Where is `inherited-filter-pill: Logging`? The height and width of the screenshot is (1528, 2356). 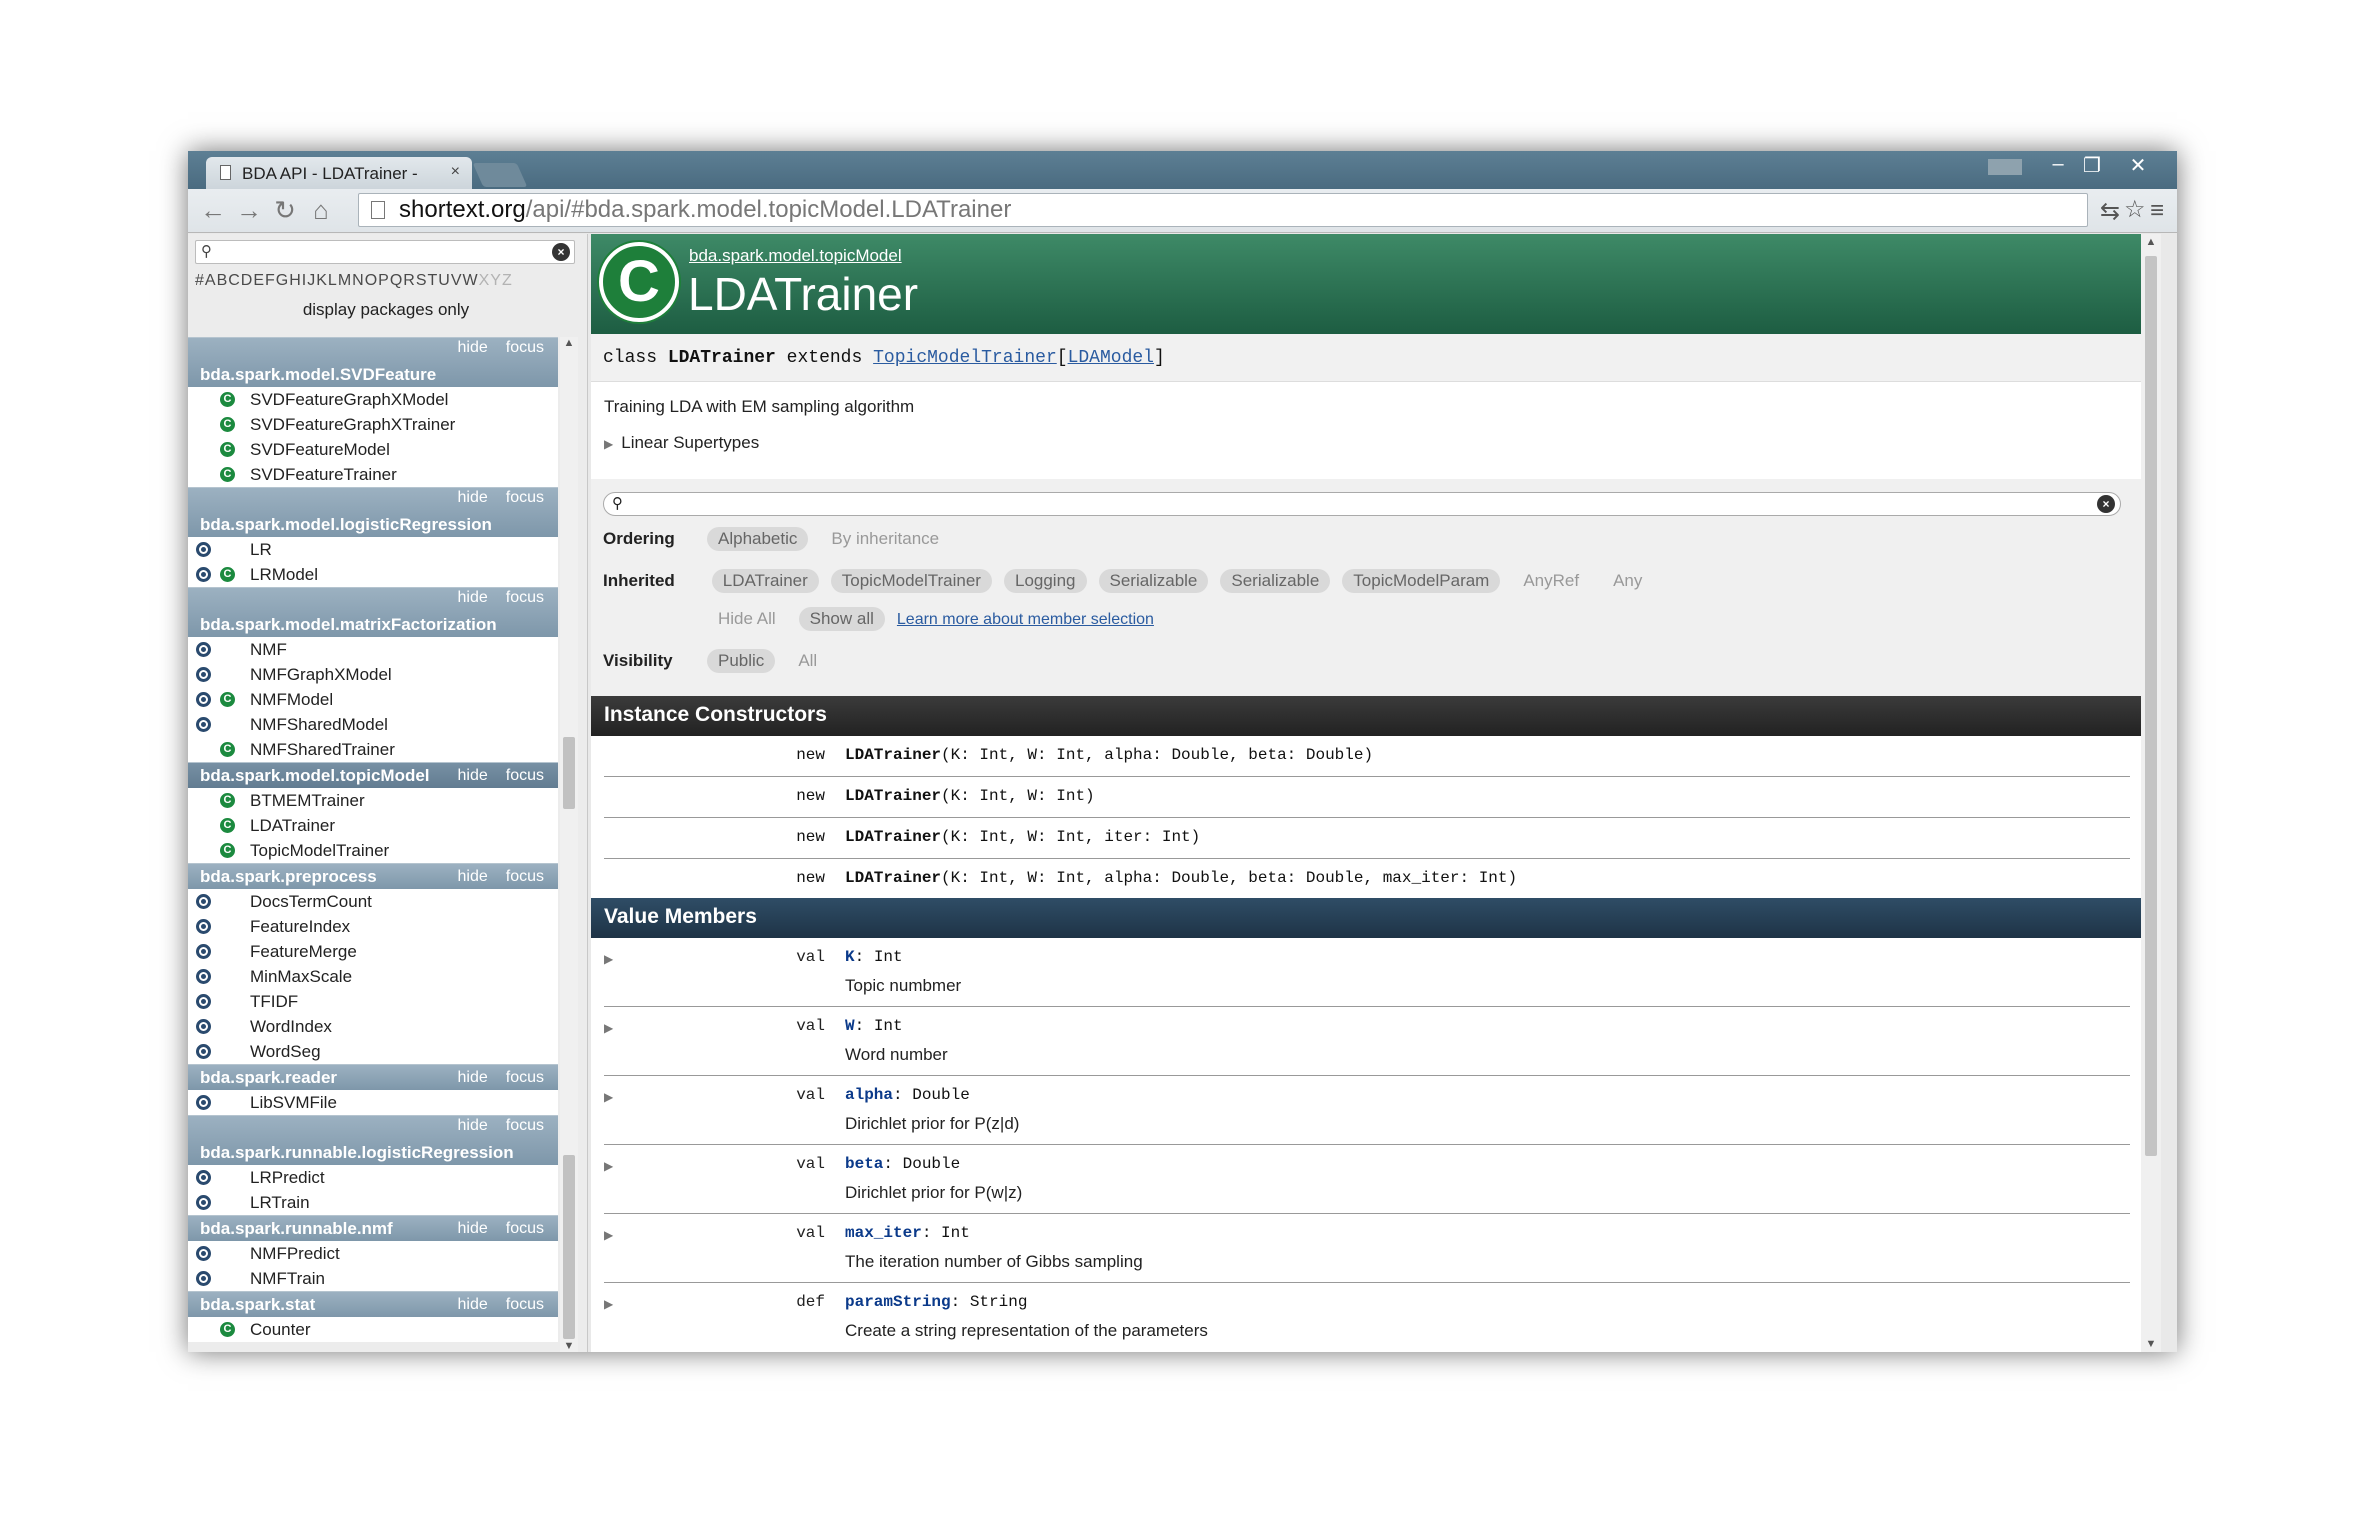 inherited-filter-pill: Logging is located at coordinates (1045, 581).